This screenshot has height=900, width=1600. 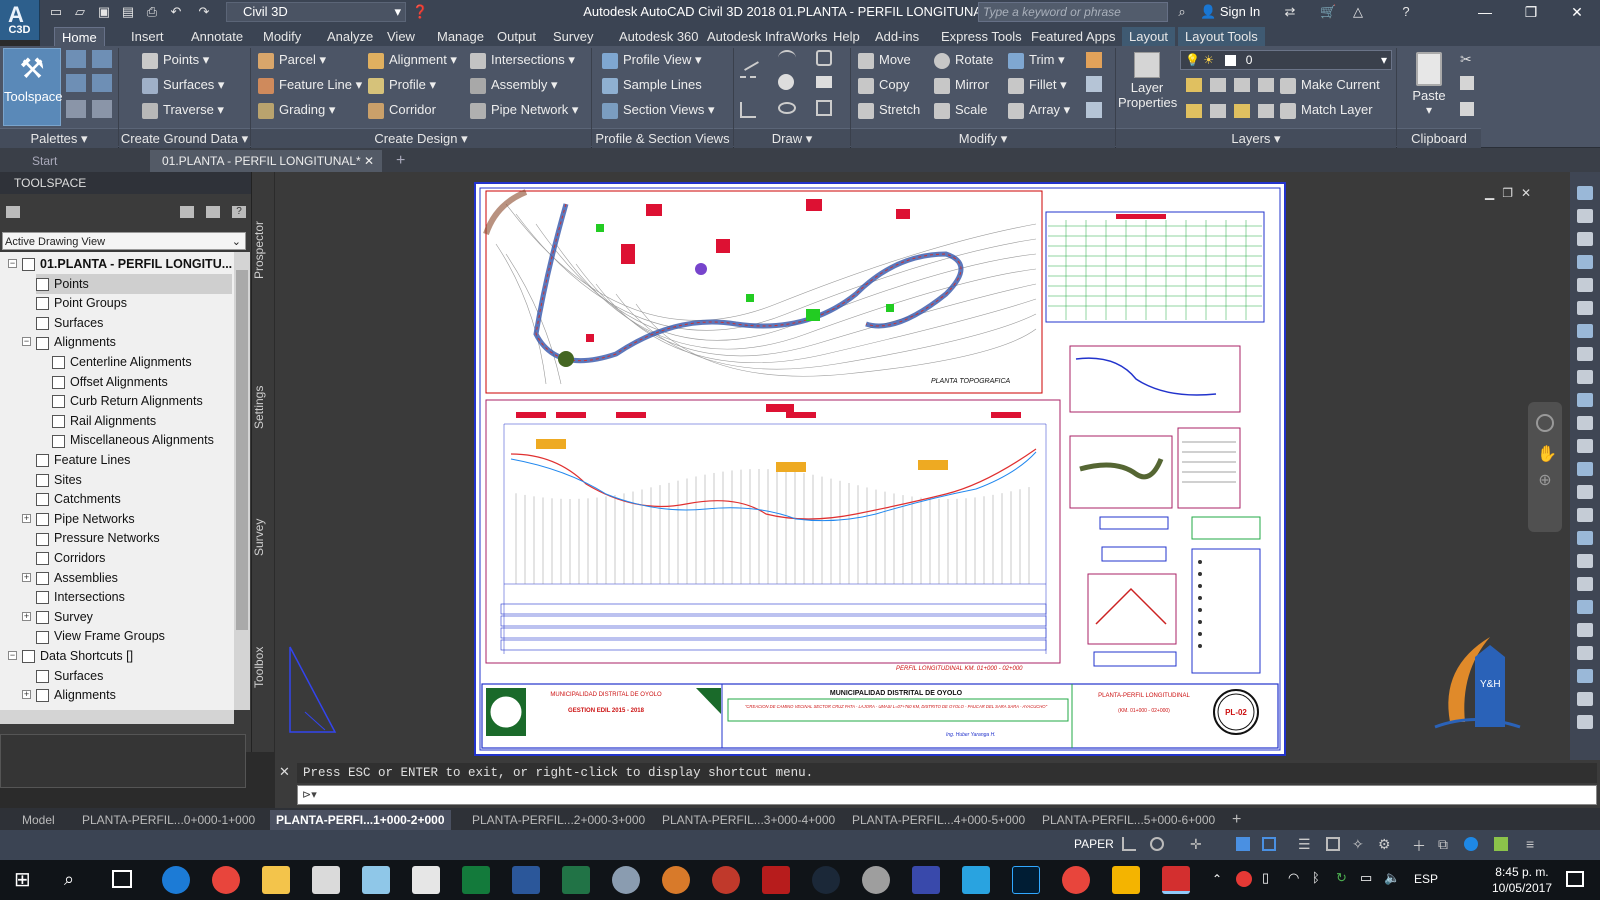 What do you see at coordinates (152, 12) in the screenshot?
I see `plot-icon: ⎙` at bounding box center [152, 12].